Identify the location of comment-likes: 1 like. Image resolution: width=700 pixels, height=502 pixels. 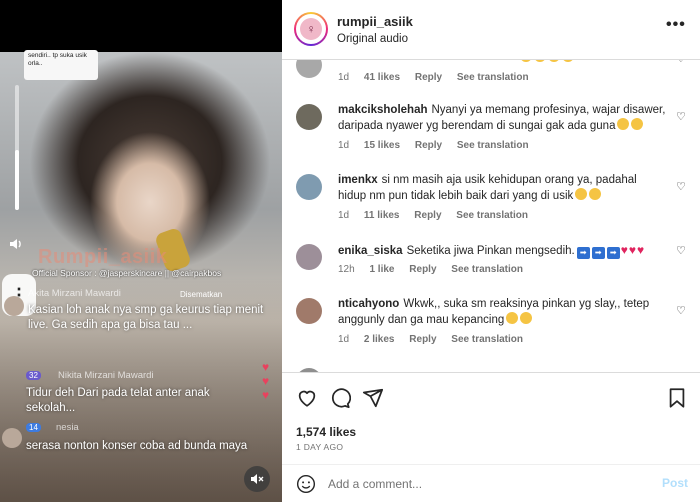
(381, 269).